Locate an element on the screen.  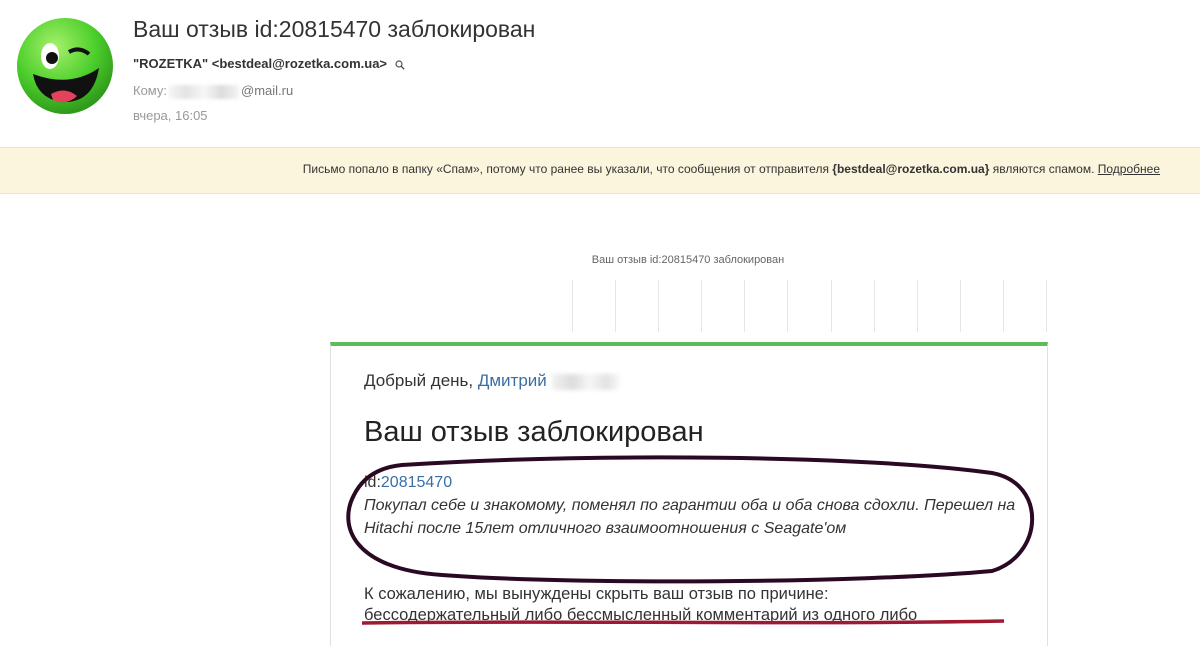
email-date: вчера, 16:05 is located at coordinates (170, 115).